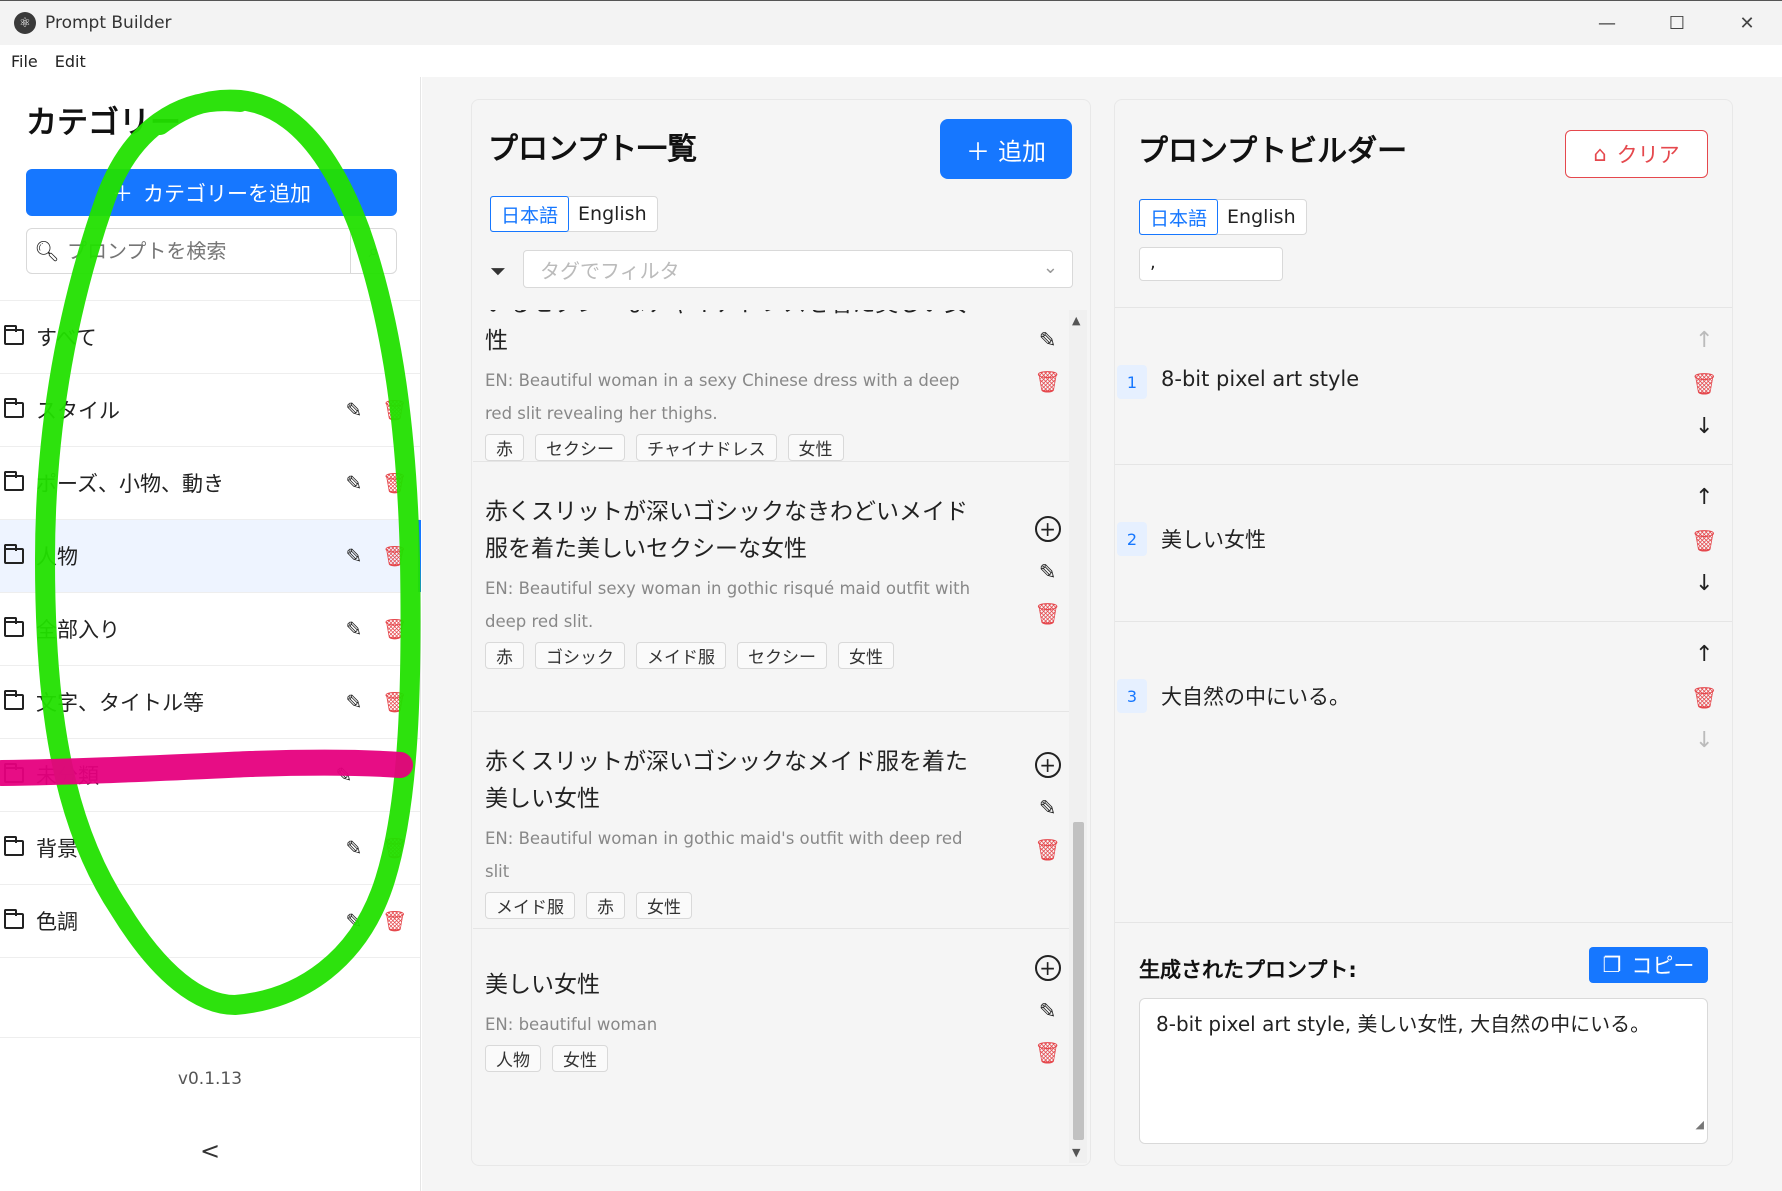  What do you see at coordinates (210, 775) in the screenshot?
I see `category-item-uncategorized: 未分類 ✎` at bounding box center [210, 775].